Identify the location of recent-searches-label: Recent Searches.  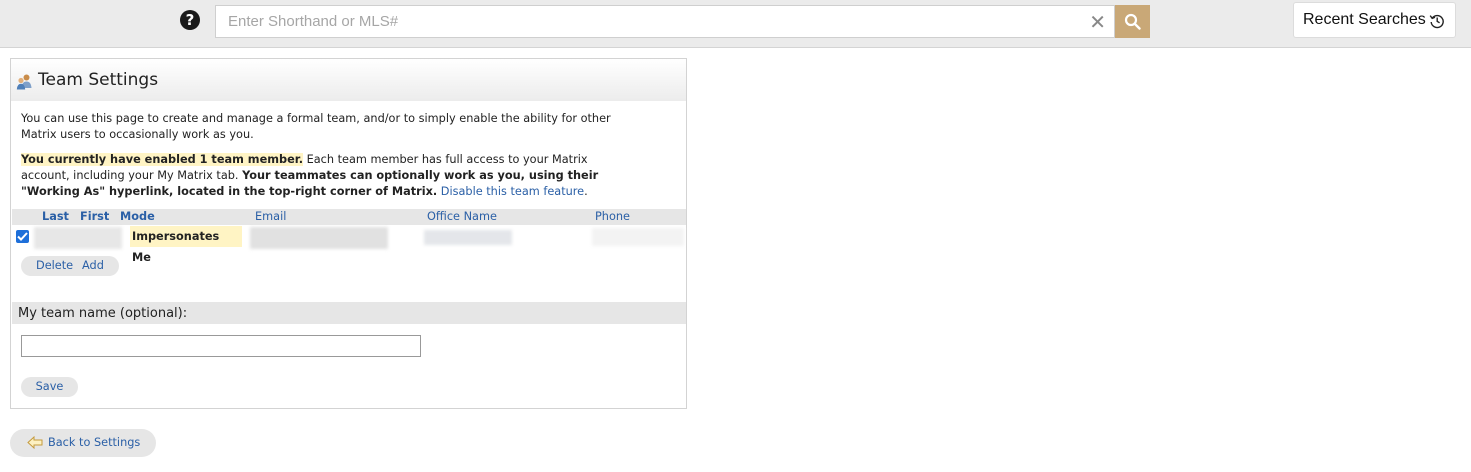
(1364, 19).